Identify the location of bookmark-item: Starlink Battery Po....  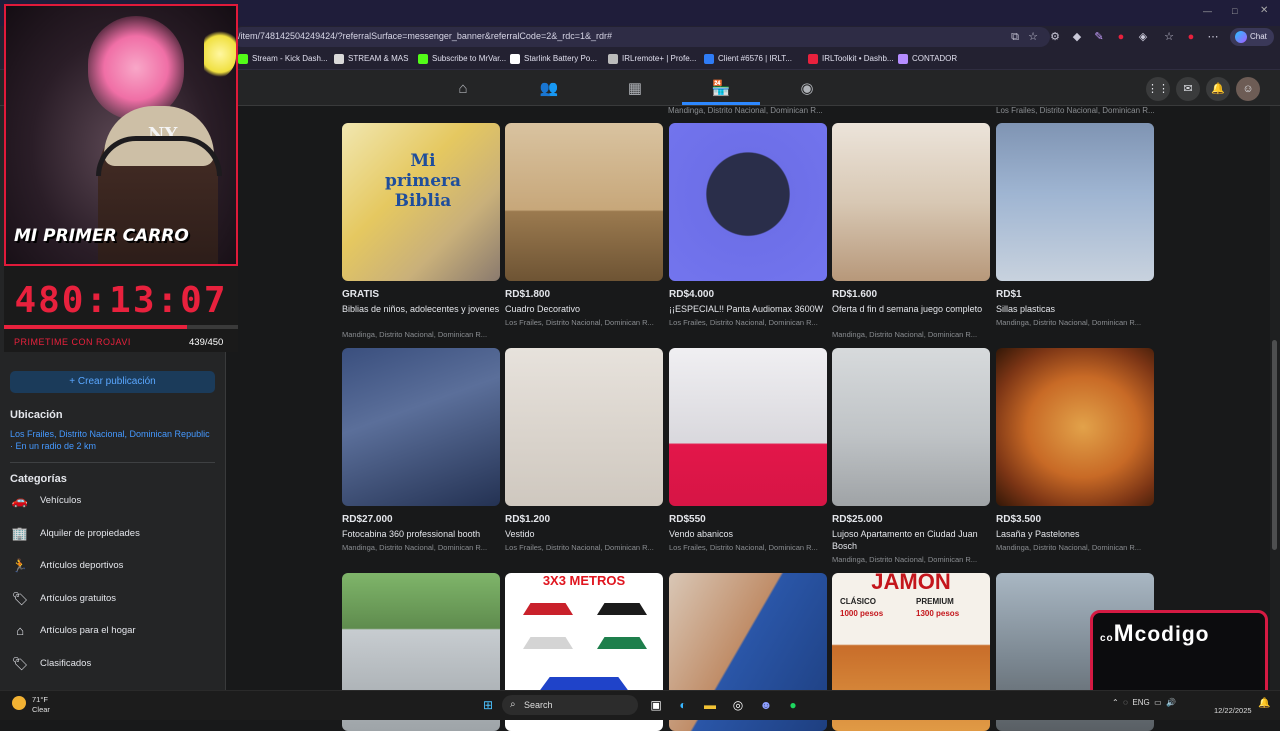
(553, 59).